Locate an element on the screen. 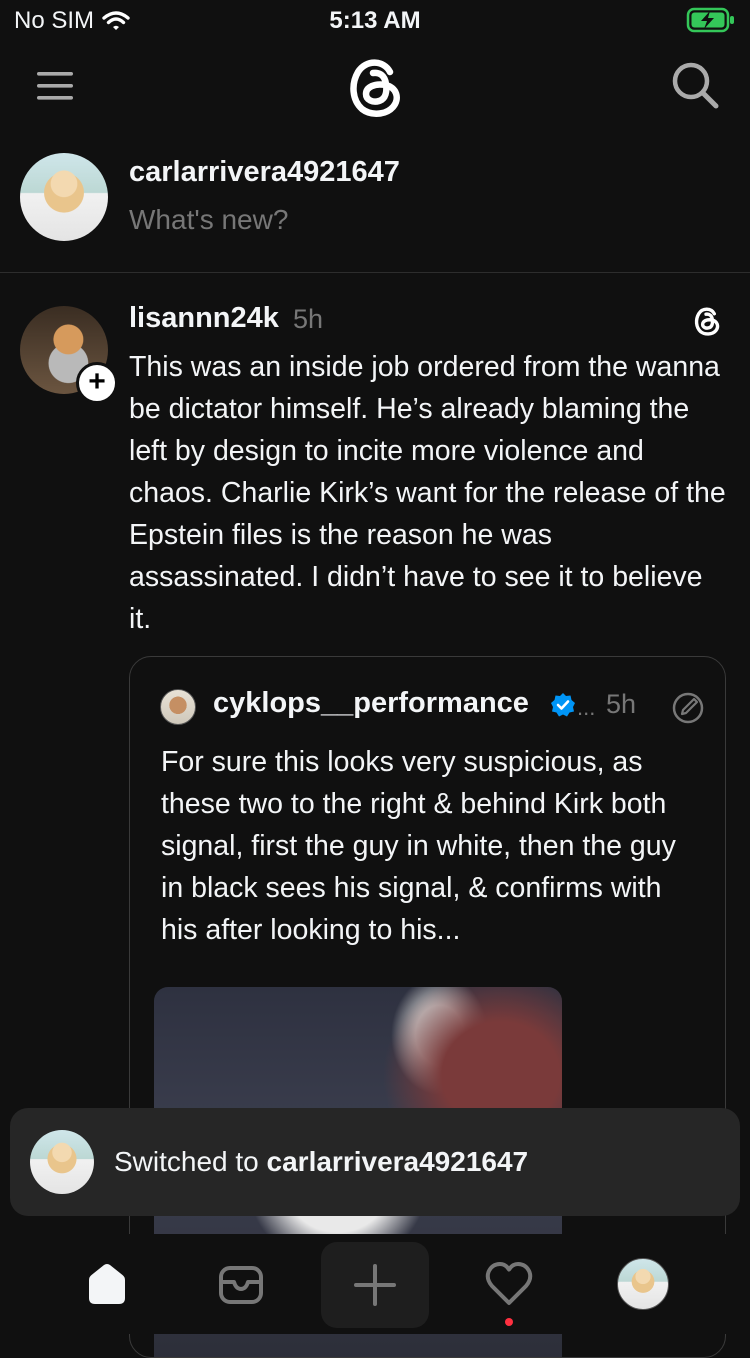 This screenshot has height=1358, width=750. edited-icon is located at coordinates (688, 708).